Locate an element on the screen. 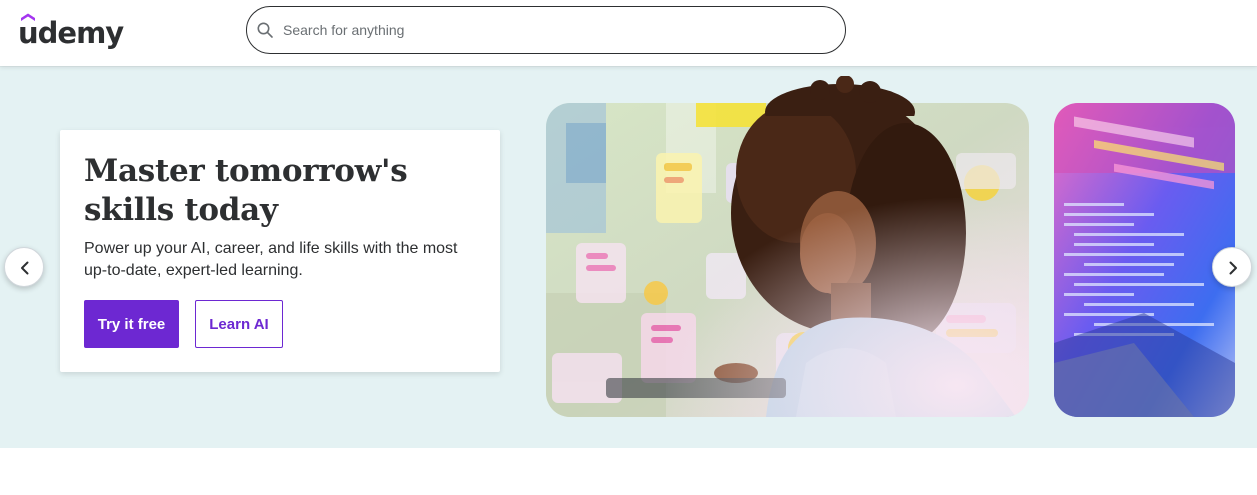 The width and height of the screenshot is (1257, 495). search-bar is located at coordinates (546, 30).